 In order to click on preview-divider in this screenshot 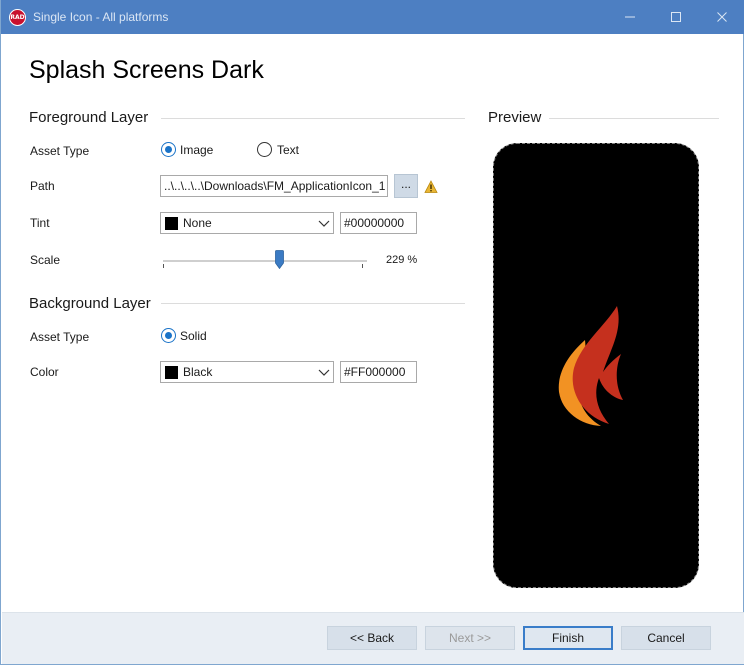, I will do `click(634, 118)`.